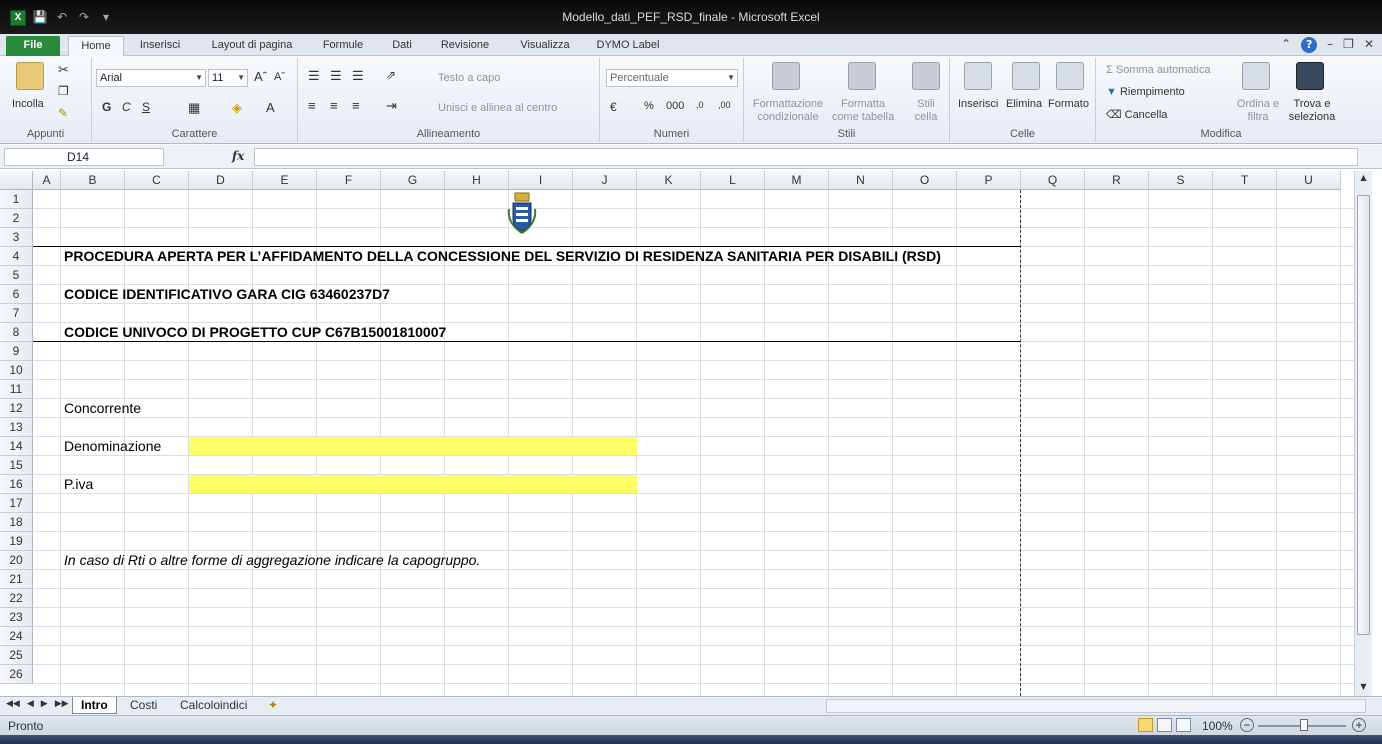 This screenshot has height=744, width=1382. Describe the element at coordinates (1309, 180) in the screenshot. I see `column-header-u: U` at that location.